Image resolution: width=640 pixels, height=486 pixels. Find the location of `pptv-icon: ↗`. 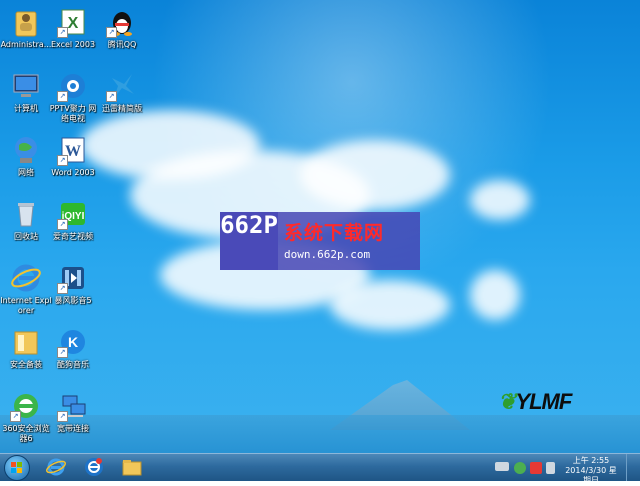

pptv-icon: ↗ is located at coordinates (73, 86).